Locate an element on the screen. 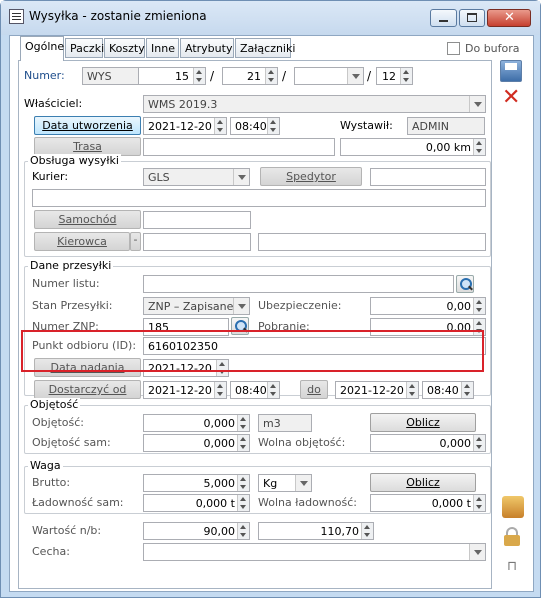  dostarczyc-od-button: Dostarczyć od is located at coordinates (87, 389).